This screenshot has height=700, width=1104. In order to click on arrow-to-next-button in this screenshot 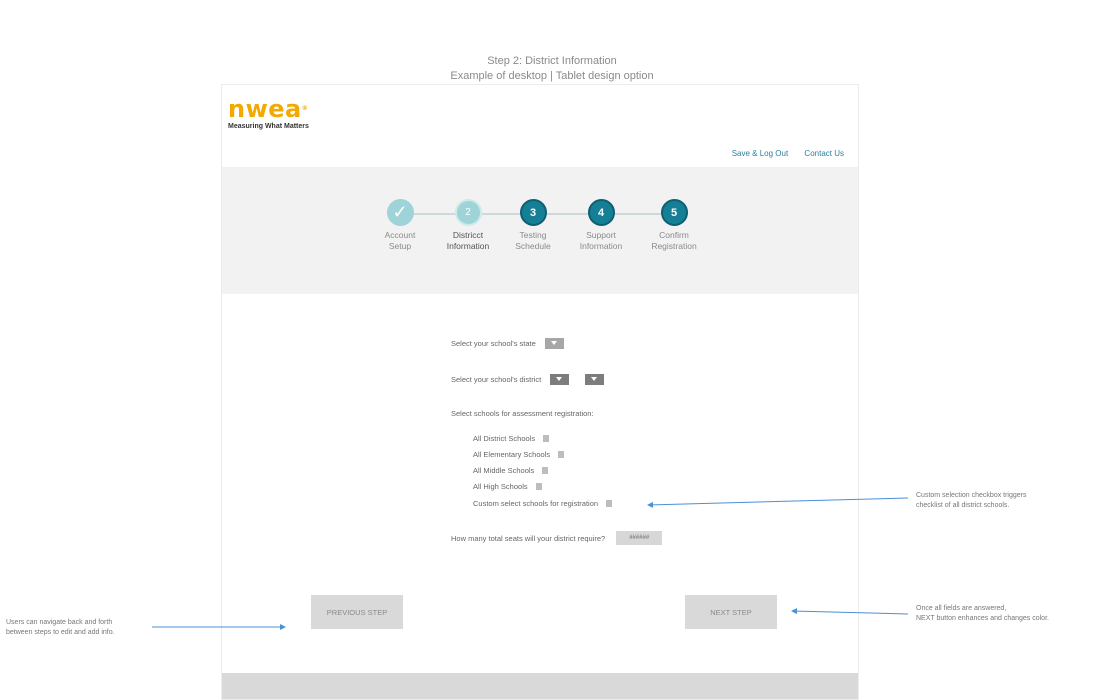, I will do `click(850, 611)`.